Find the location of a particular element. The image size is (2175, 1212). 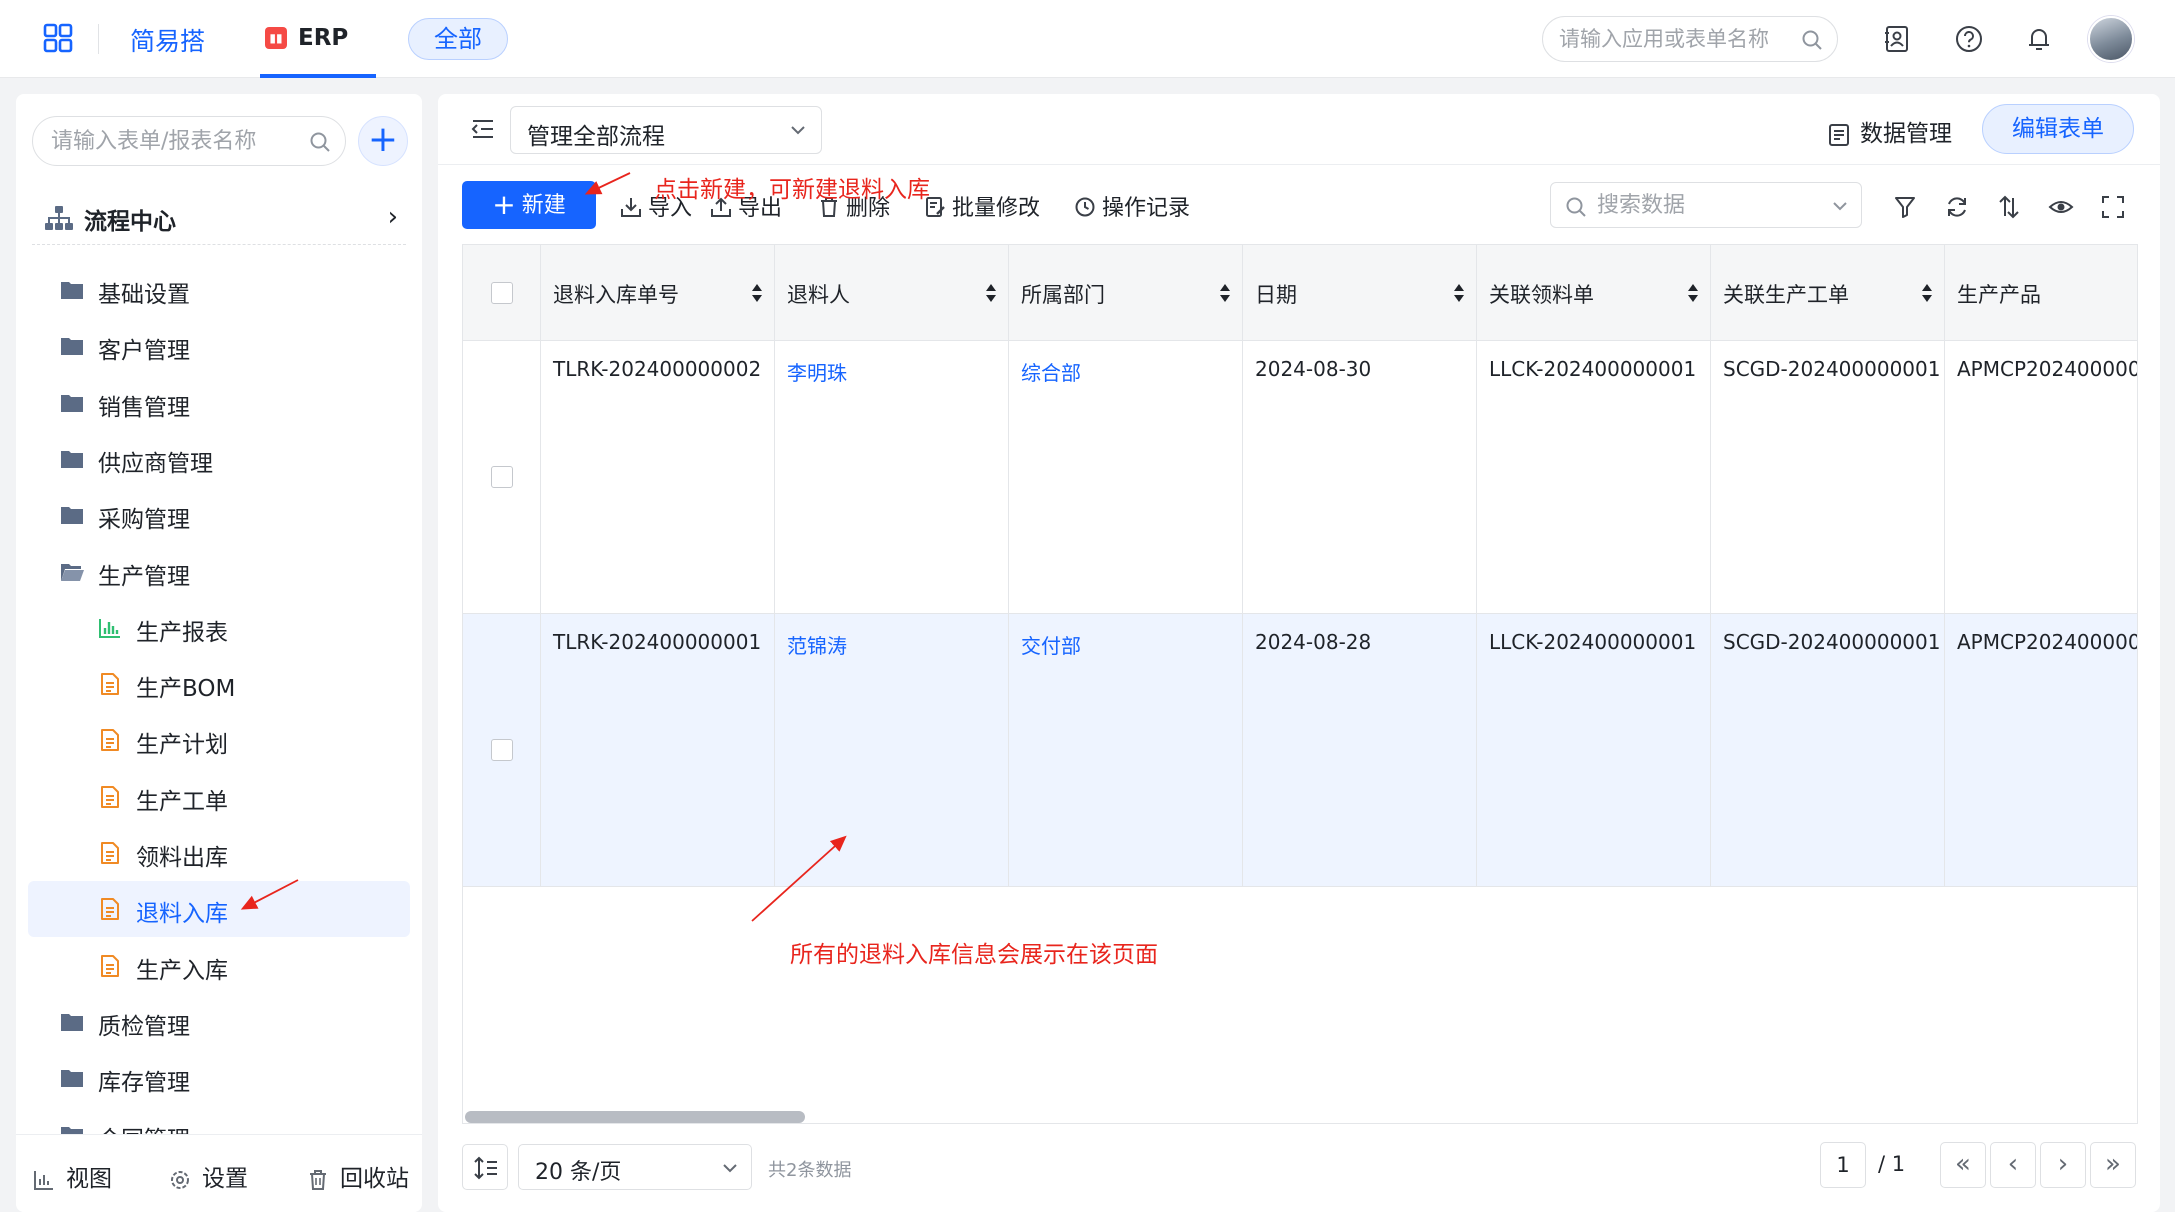

sidebar-item: 生产管理 is located at coordinates (219, 572).